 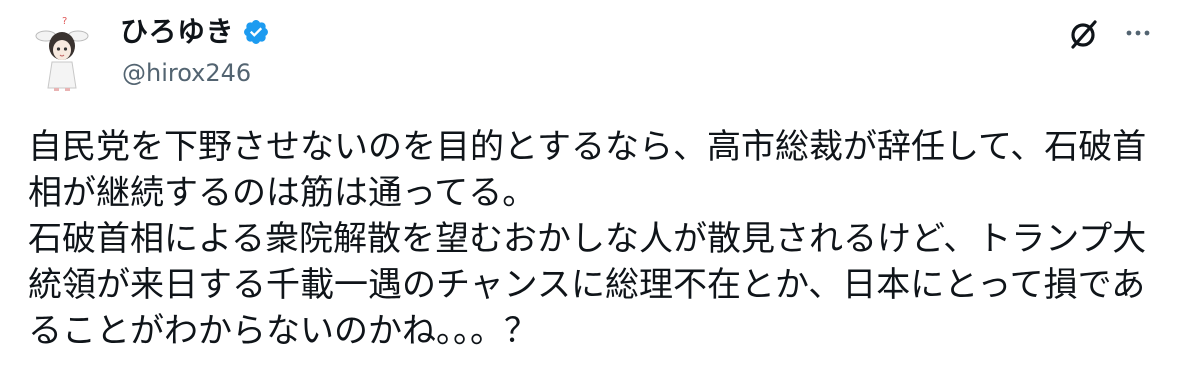 I want to click on avatar: ?, so click(x=62, y=52).